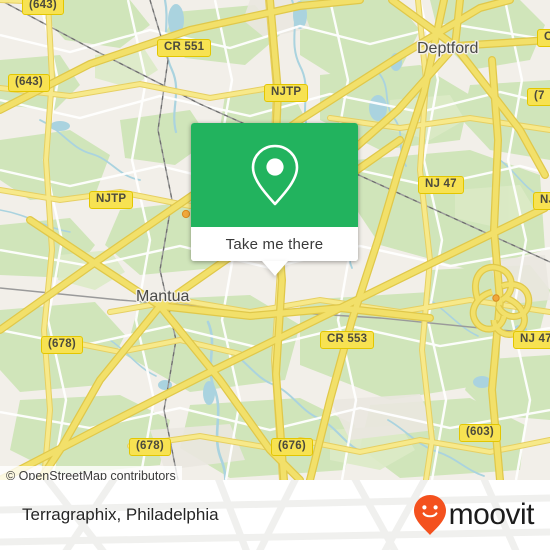  Describe the element at coordinates (491, 514) in the screenshot. I see `moovit-wordmark: moovit` at that location.